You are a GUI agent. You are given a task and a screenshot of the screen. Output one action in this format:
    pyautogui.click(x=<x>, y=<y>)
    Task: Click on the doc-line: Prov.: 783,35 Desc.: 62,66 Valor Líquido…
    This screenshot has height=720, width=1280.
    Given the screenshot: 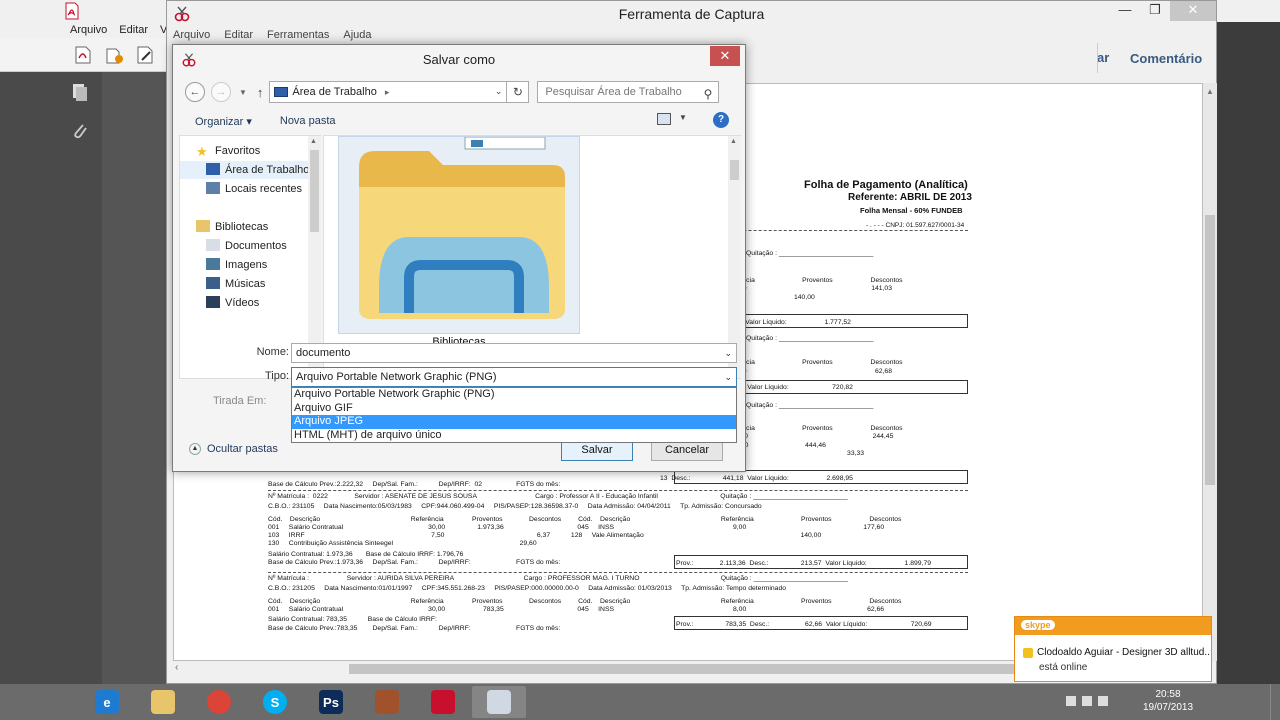 What is the action you would take?
    pyautogui.click(x=804, y=624)
    